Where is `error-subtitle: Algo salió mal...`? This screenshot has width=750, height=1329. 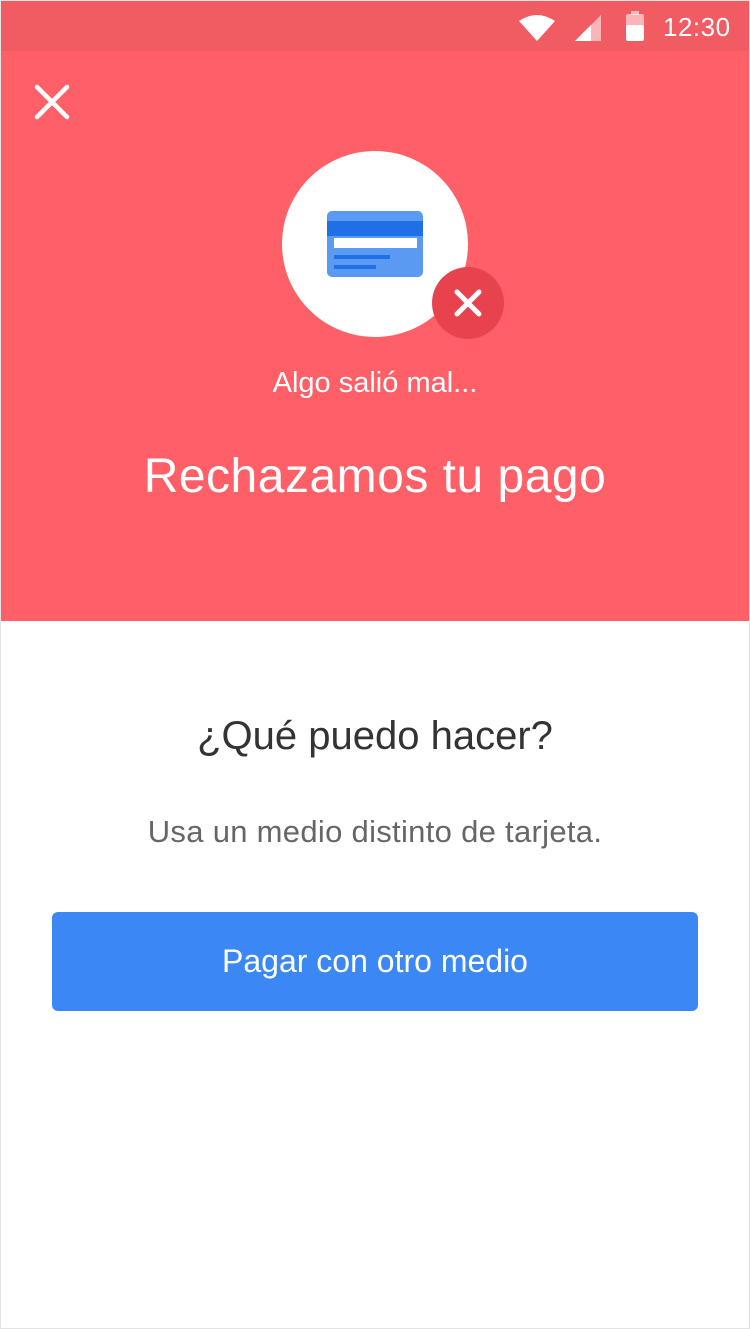
error-subtitle: Algo salió mal... is located at coordinates (375, 383).